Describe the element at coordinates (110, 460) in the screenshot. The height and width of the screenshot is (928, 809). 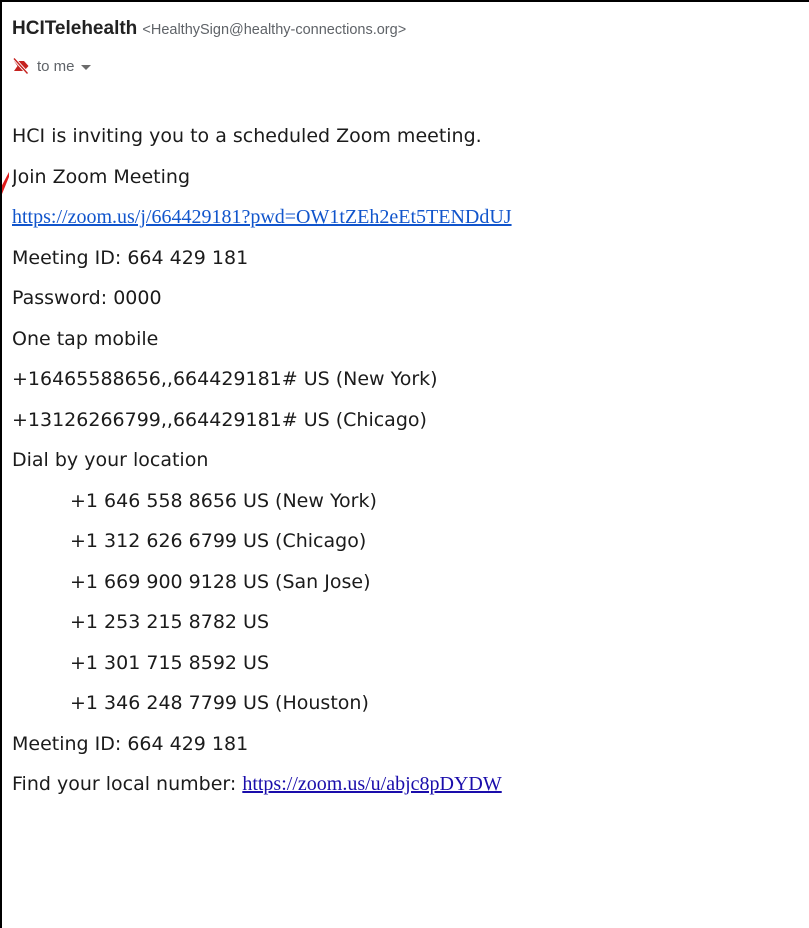
I see `dial-heading: Dial by your location` at that location.